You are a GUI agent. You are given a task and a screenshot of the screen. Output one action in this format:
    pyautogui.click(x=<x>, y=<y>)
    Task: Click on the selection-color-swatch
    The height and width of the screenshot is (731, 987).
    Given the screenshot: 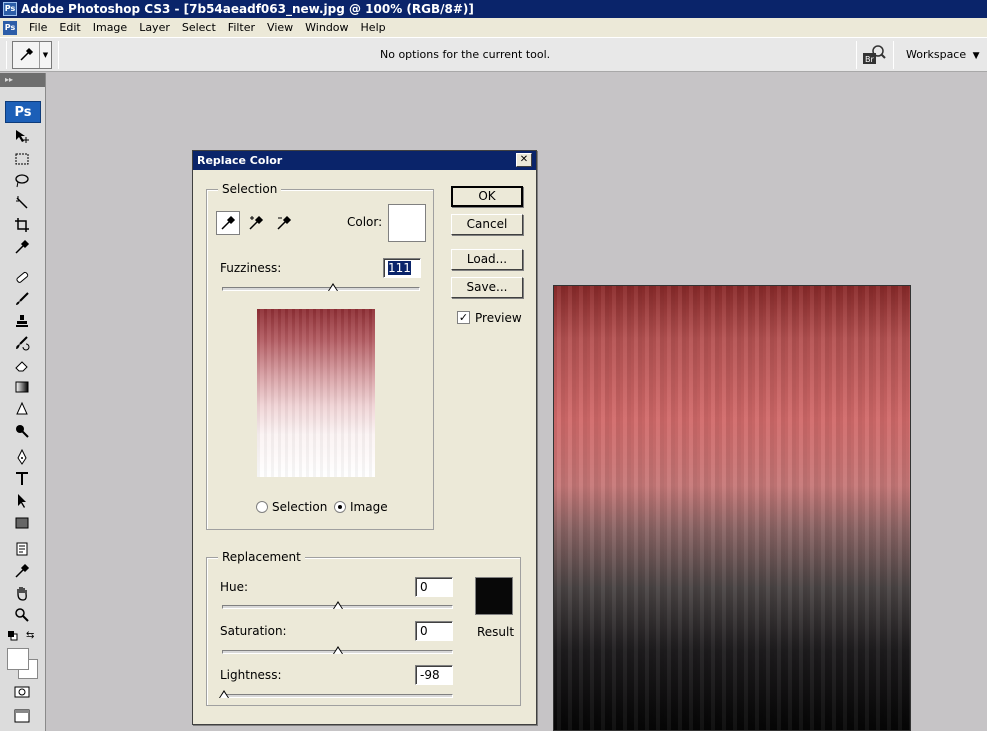 What is the action you would take?
    pyautogui.click(x=407, y=223)
    